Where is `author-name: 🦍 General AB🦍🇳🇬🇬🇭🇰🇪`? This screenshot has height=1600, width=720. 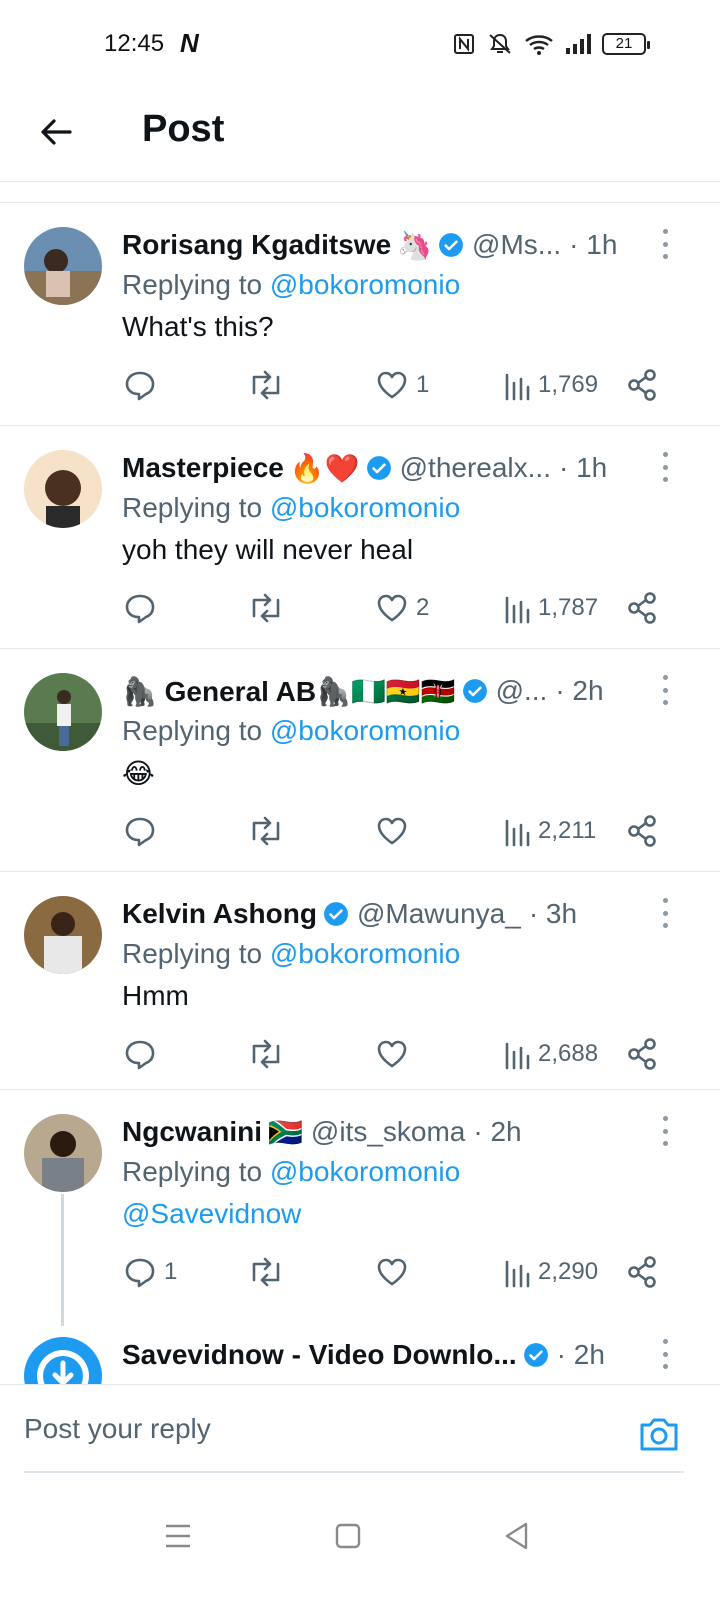
author-name: 🦍 General AB🦍🇳🇬🇬🇭🇰🇪 is located at coordinates (289, 691).